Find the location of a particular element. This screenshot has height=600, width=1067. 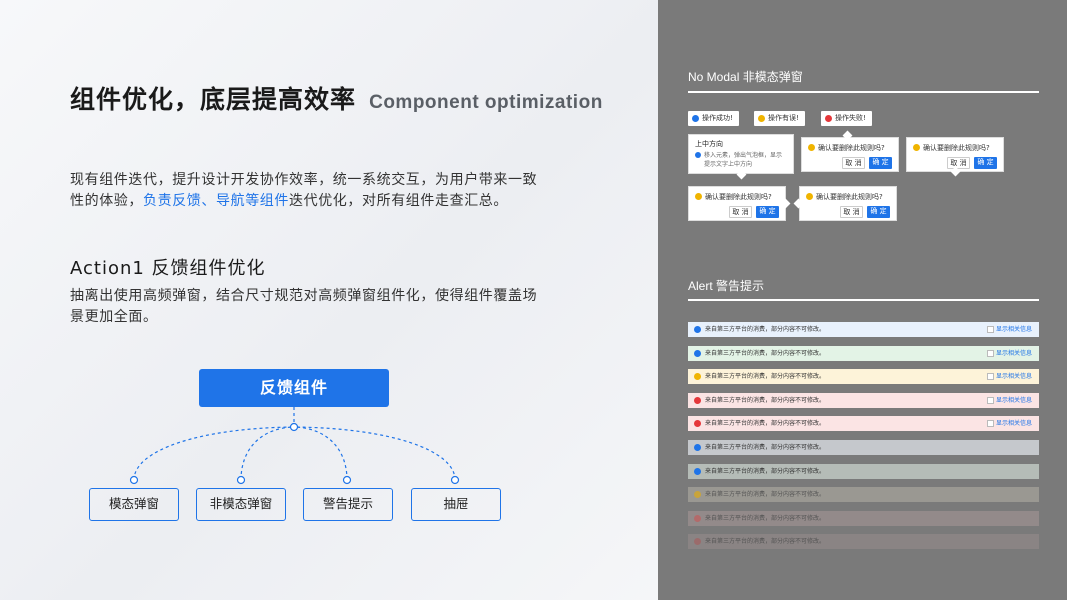

popconfirm-3: 确认要删除此规则吗? 取 消 确 定 is located at coordinates (737, 203).